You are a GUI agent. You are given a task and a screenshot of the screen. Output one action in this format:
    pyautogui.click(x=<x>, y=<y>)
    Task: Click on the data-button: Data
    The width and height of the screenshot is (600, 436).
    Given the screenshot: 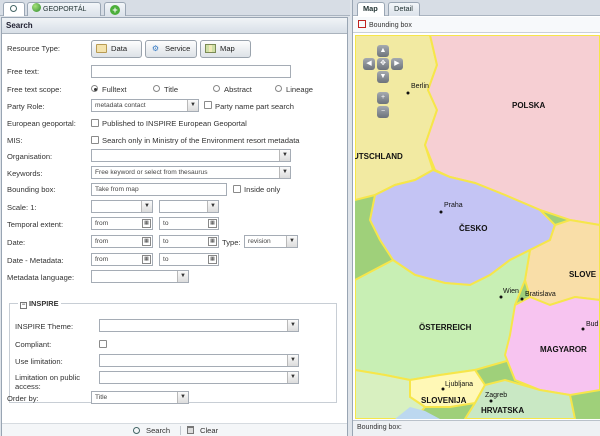 What is the action you would take?
    pyautogui.click(x=116, y=49)
    